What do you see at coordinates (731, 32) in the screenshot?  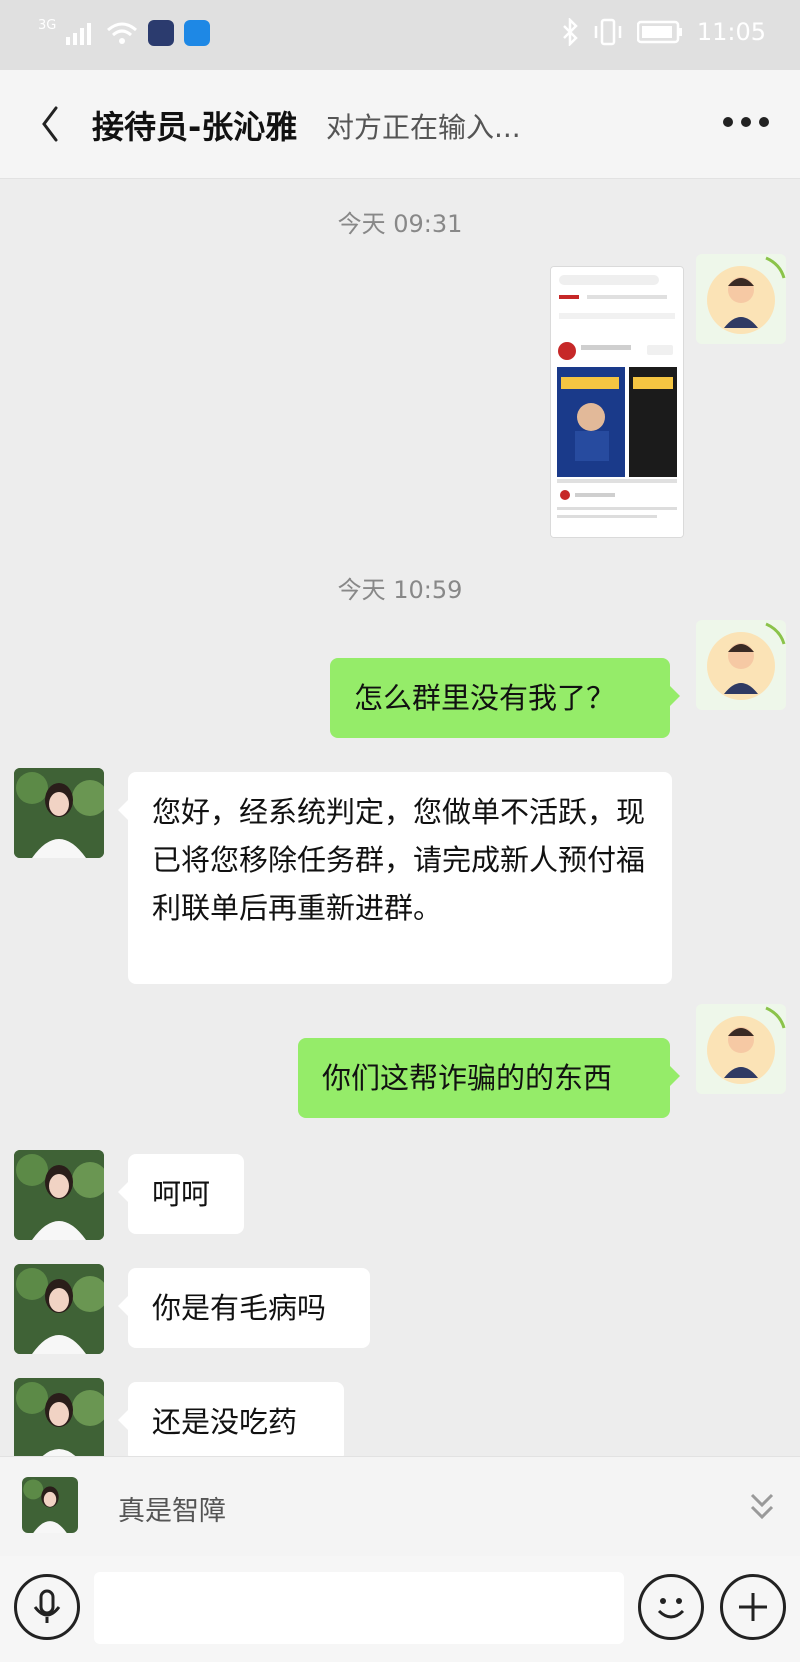 I see `clock: 11:05` at bounding box center [731, 32].